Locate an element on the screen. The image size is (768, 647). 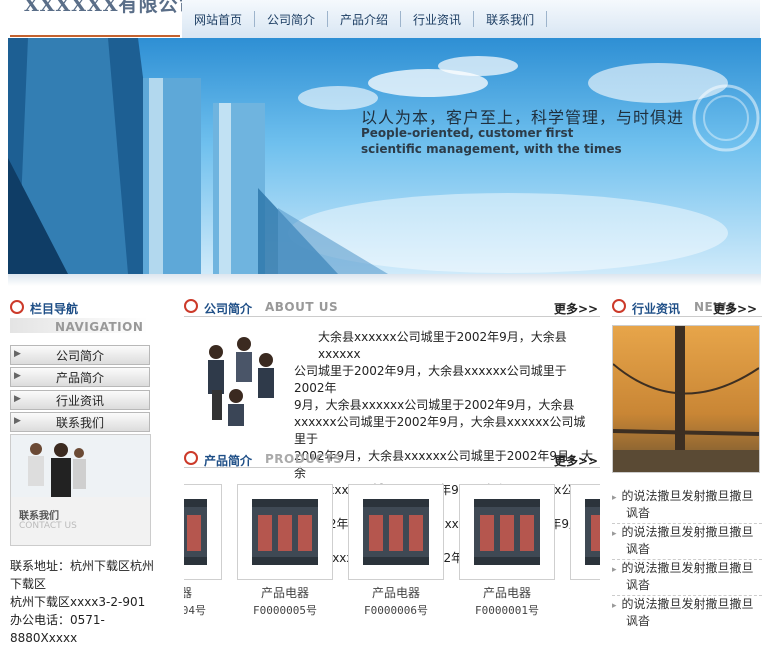
contact-banner: 联系我们 CONTACT US is located at coordinates (80, 490).